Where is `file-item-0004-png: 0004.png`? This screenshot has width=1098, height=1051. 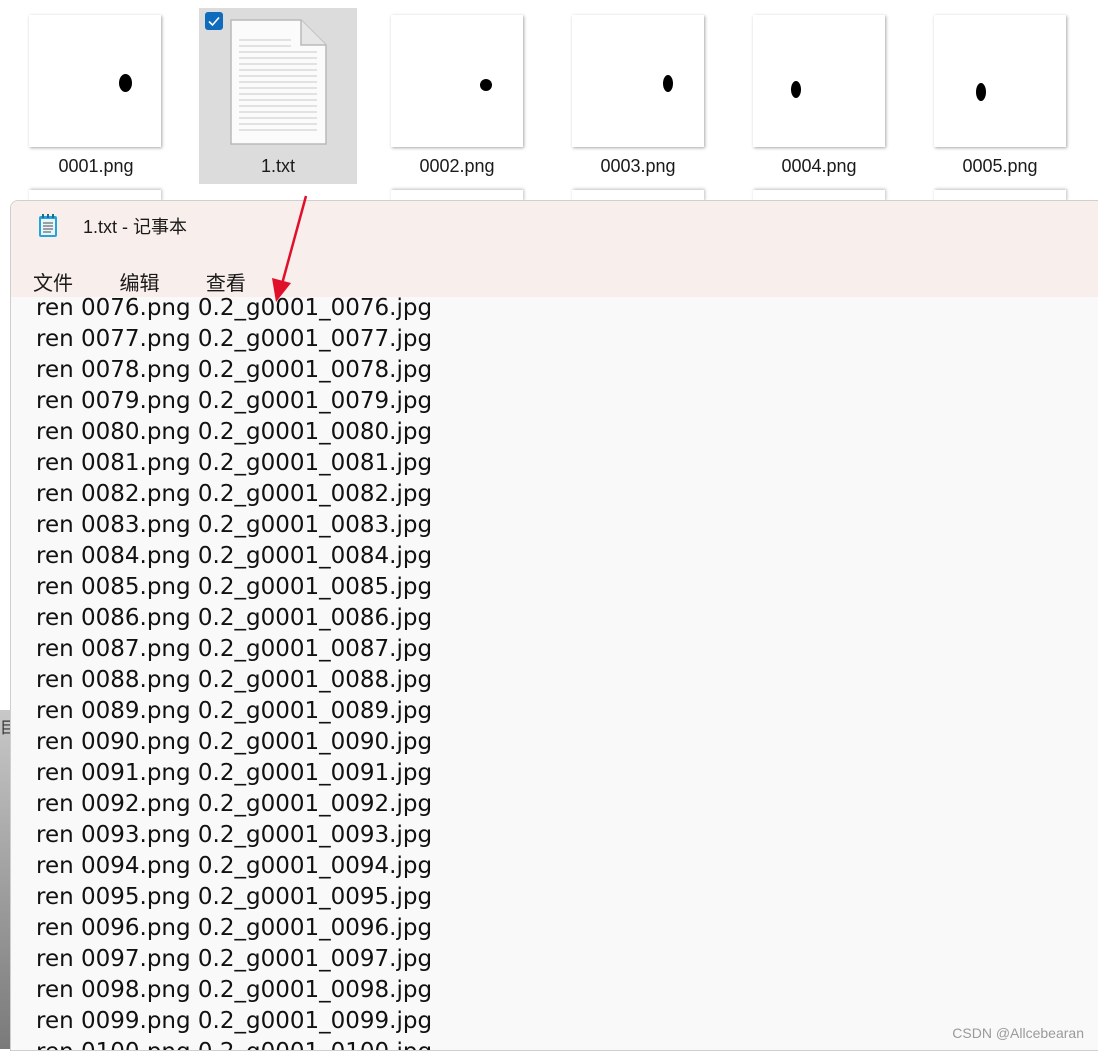
file-item-0004-png: 0004.png is located at coordinates (804, 96).